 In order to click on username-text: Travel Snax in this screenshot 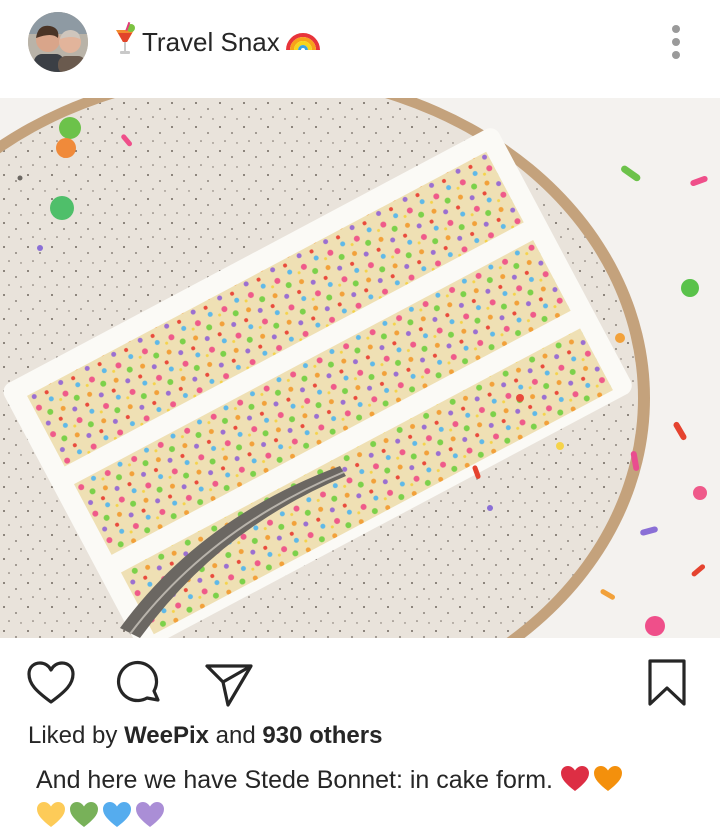, I will do `click(211, 41)`.